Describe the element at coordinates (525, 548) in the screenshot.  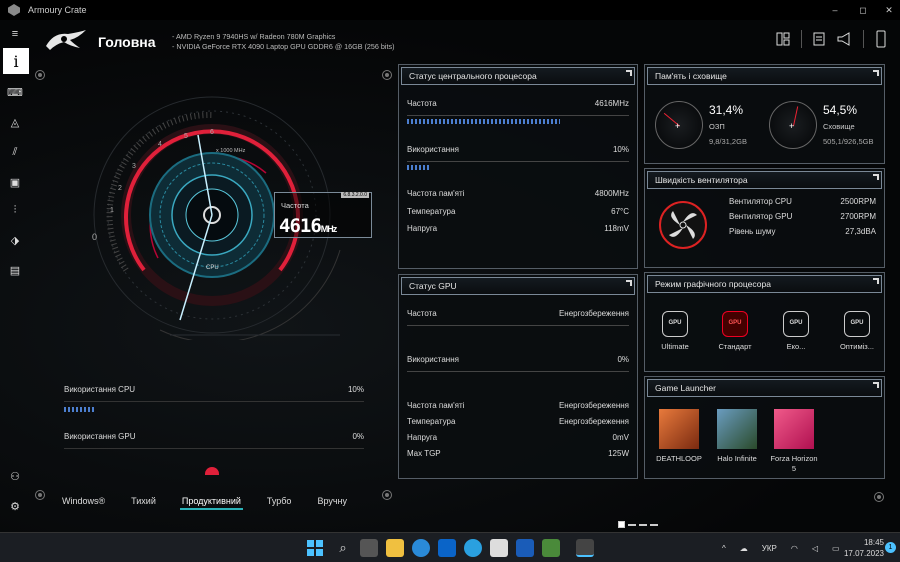
I see `word-icon` at that location.